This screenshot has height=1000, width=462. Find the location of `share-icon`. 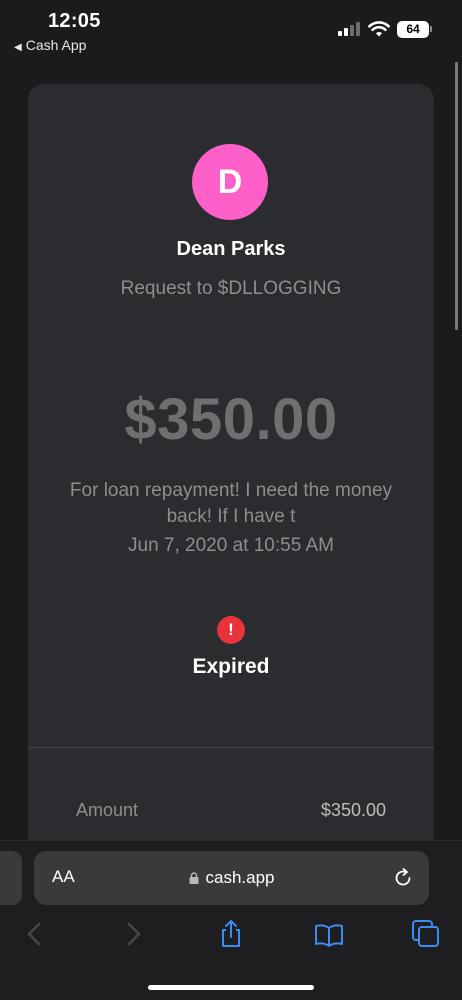

share-icon is located at coordinates (231, 934).